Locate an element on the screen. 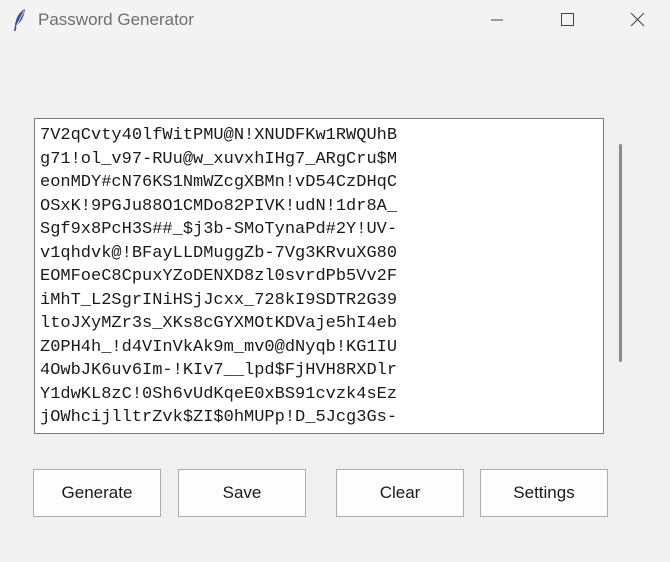  password-line: Z0PH4h_!d4VInVkAk9m_mv0@dNyqb!KG1IU is located at coordinates (219, 347).